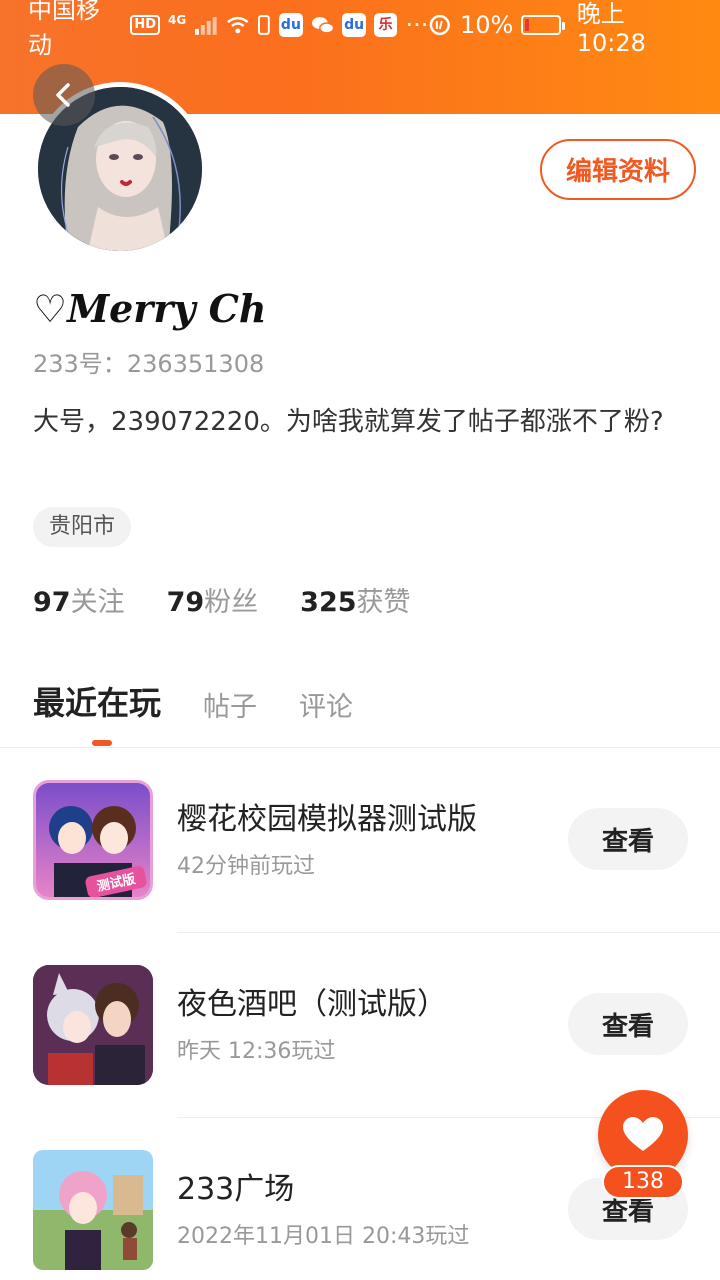 The image size is (720, 1280). Describe the element at coordinates (185, 602) in the screenshot. I see `followers-count: 79` at that location.